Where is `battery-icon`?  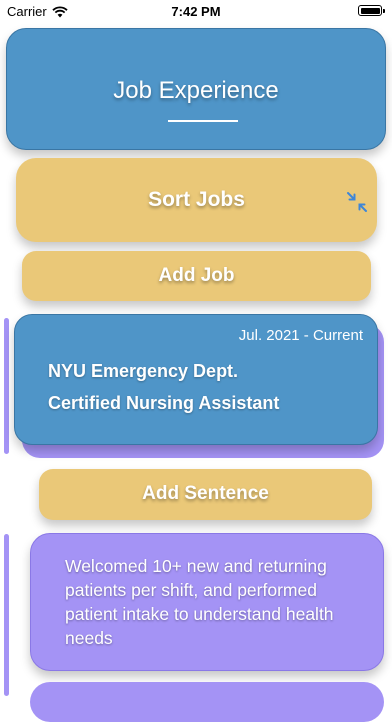 battery-icon is located at coordinates (371, 10).